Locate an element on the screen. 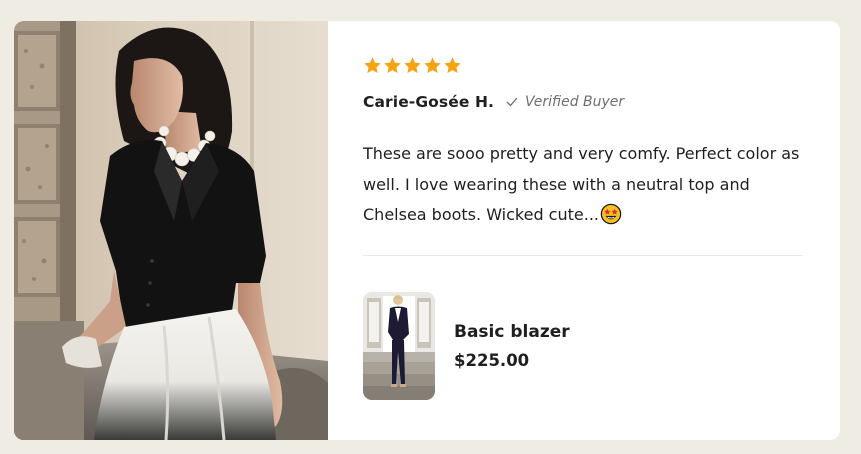 The height and width of the screenshot is (454, 861). star-struck-emoji-icon is located at coordinates (611, 214).